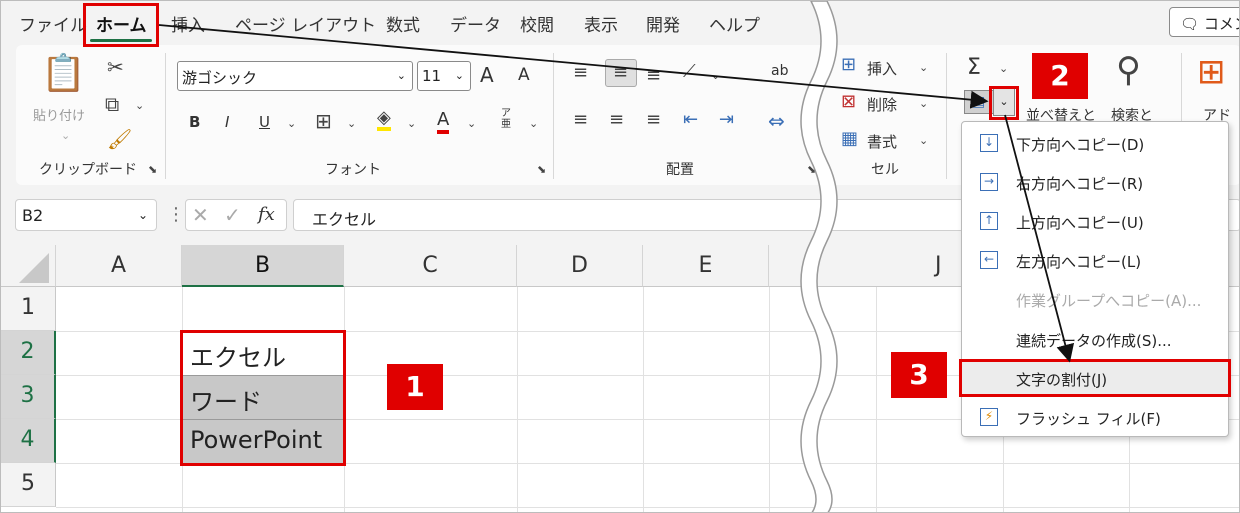 The width and height of the screenshot is (1240, 513). Describe the element at coordinates (541, 169) in the screenshot. I see `font-launcher-icon: ⬊` at that location.